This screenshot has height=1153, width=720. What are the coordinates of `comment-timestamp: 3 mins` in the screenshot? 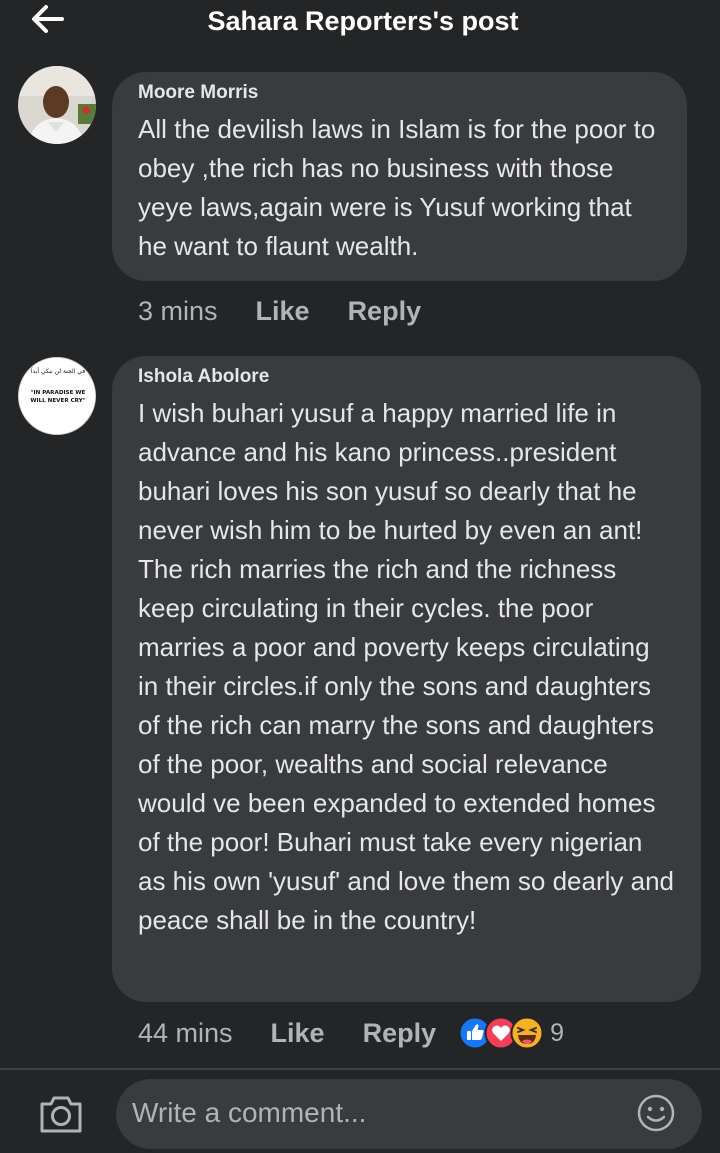 It's located at (178, 311).